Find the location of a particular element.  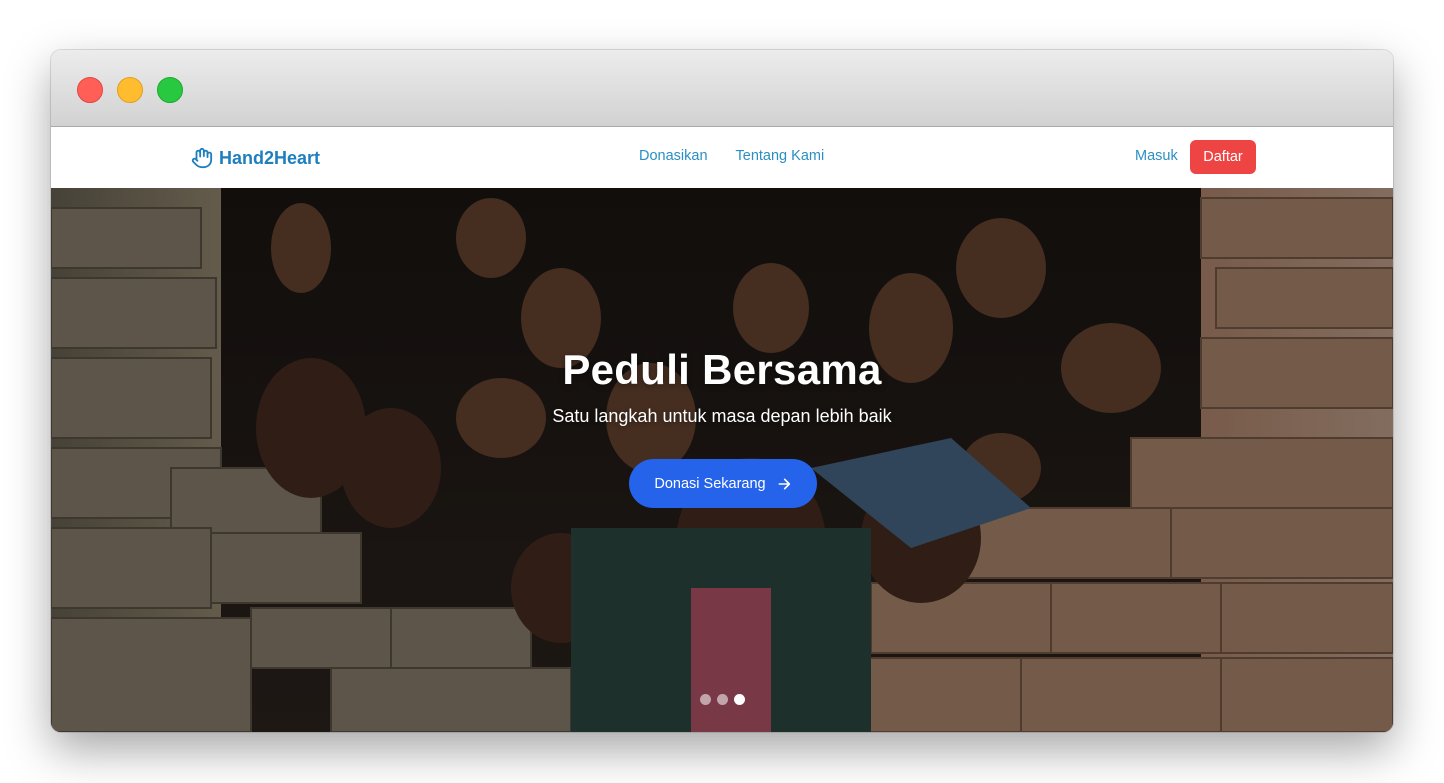

main-nav: Donasikan Tentang Kami is located at coordinates (731, 156).